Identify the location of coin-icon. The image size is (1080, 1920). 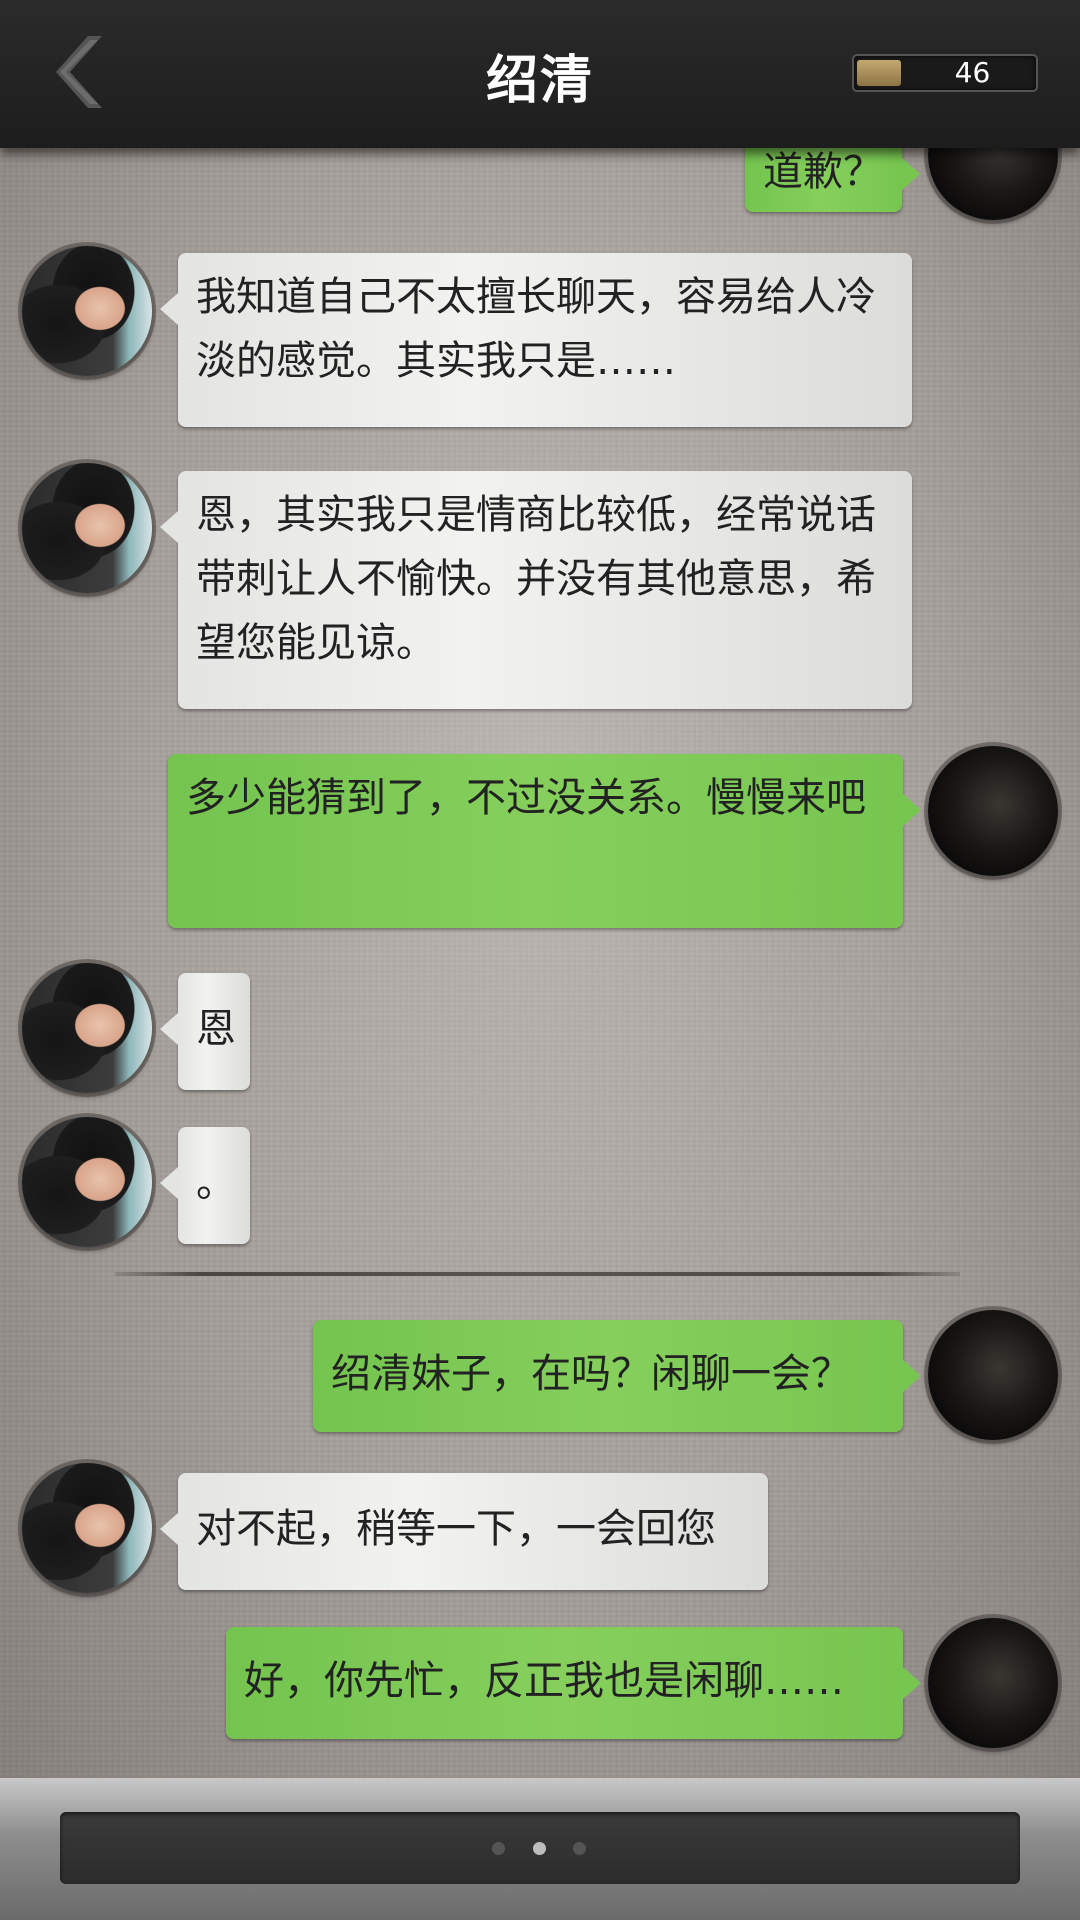
(879, 73).